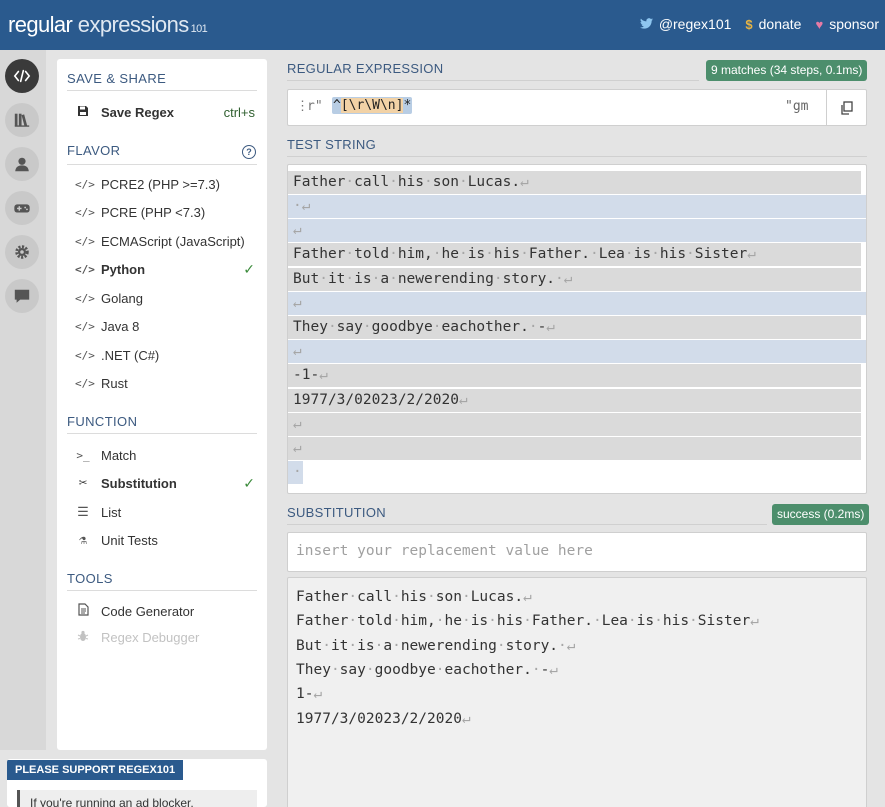 The height and width of the screenshot is (807, 885). What do you see at coordinates (22, 296) in the screenshot?
I see `chat-button` at bounding box center [22, 296].